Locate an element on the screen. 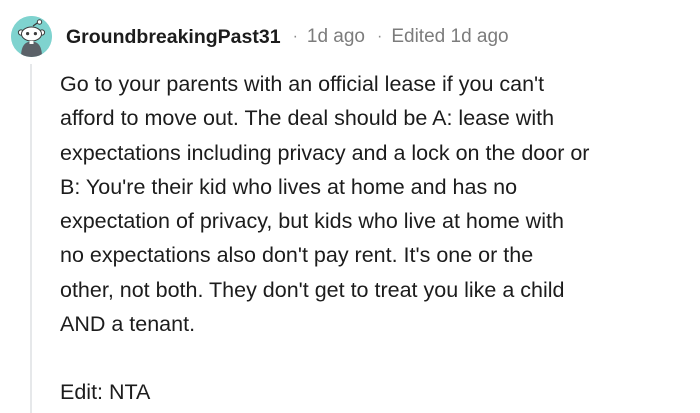  posted-time: 1d ago is located at coordinates (336, 36).